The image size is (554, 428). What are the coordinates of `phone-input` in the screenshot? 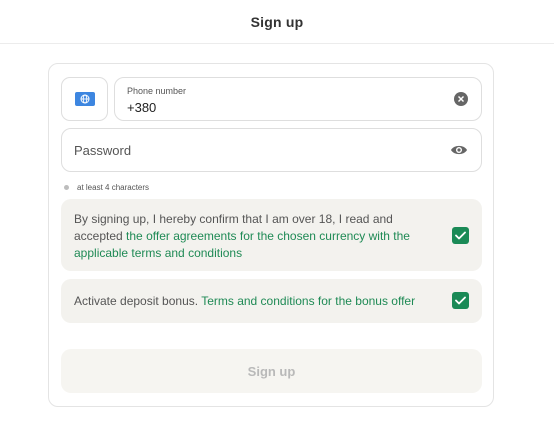 It's located at (277, 107).